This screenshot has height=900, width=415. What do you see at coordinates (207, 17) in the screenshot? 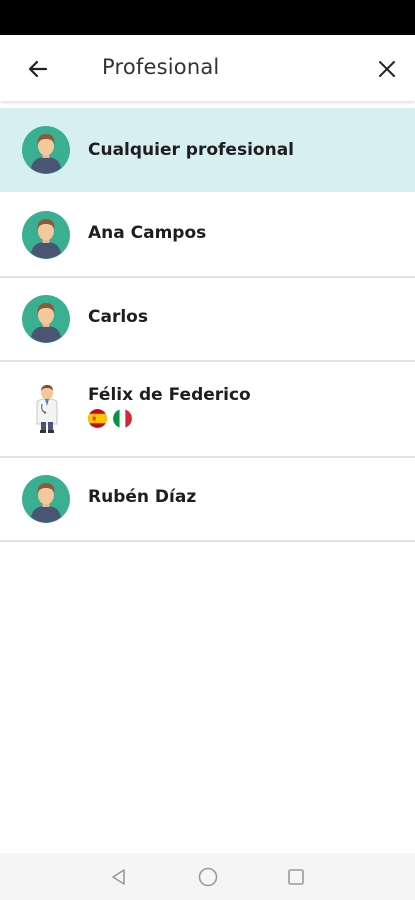
I see `status-bar` at bounding box center [207, 17].